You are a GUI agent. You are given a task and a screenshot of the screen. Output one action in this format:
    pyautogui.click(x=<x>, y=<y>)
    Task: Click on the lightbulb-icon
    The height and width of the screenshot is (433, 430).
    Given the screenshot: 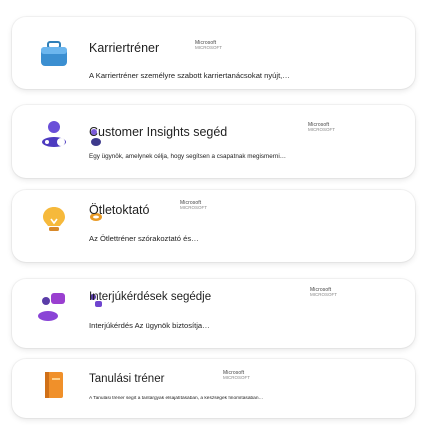 What is the action you would take?
    pyautogui.click(x=54, y=220)
    